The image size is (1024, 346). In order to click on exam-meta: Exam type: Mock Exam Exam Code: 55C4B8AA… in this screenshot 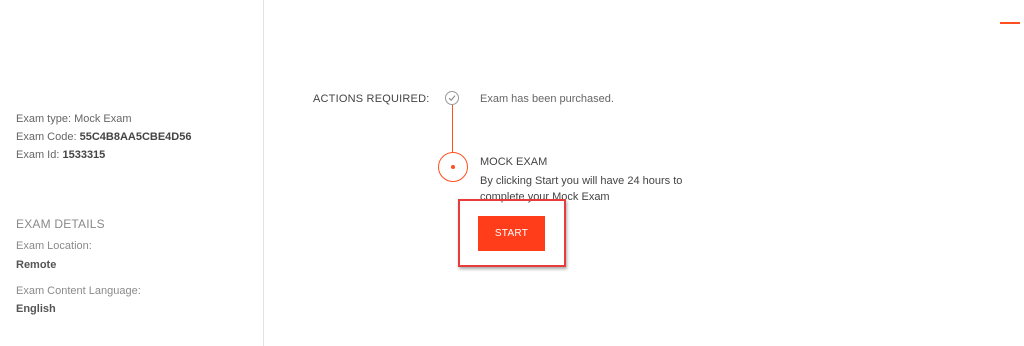, I will do `click(103, 137)`.